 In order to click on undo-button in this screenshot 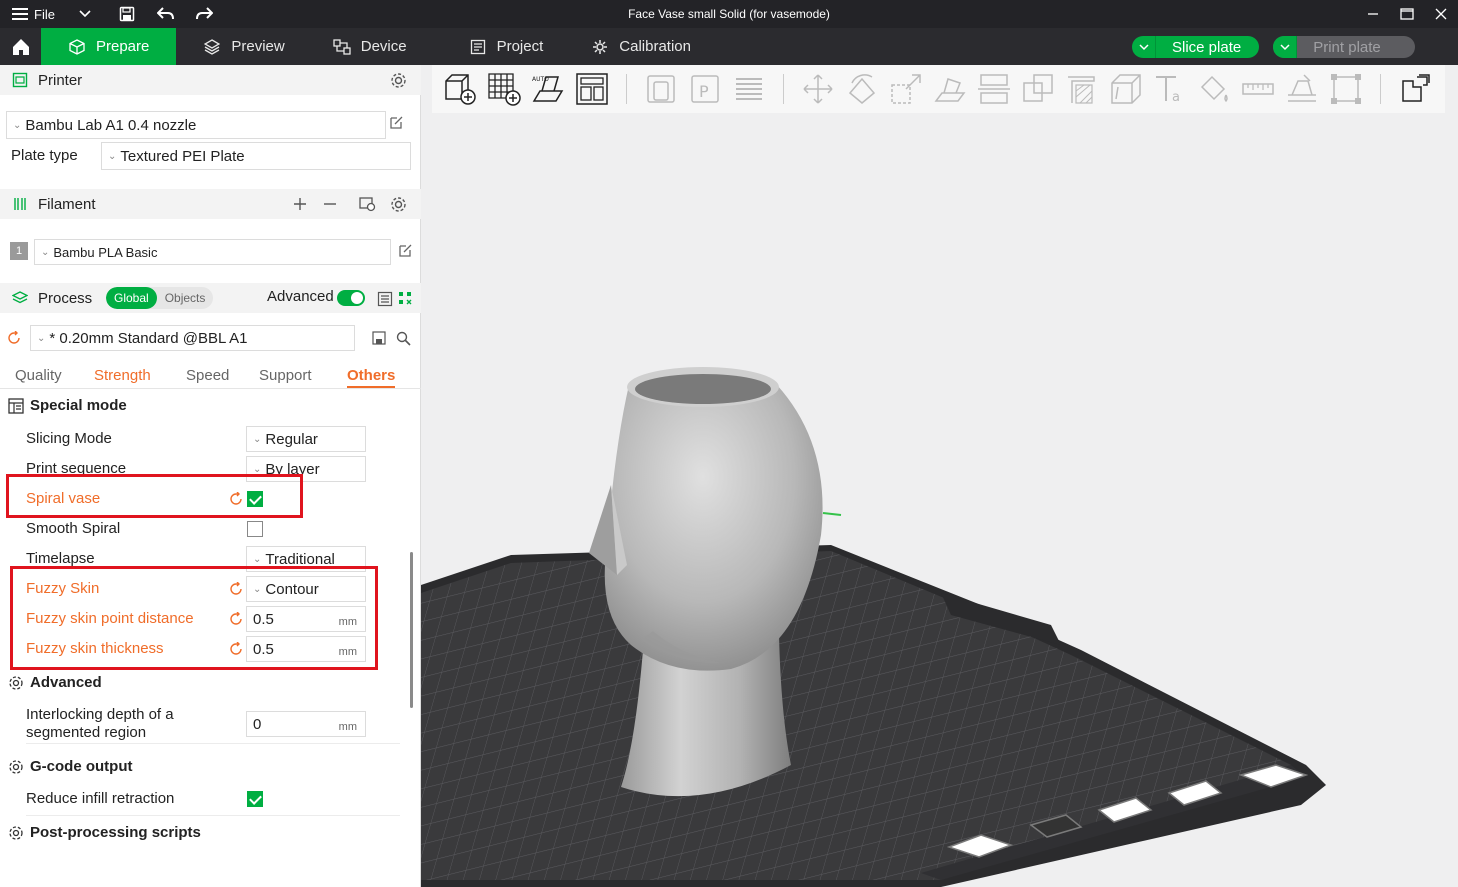, I will do `click(166, 14)`.